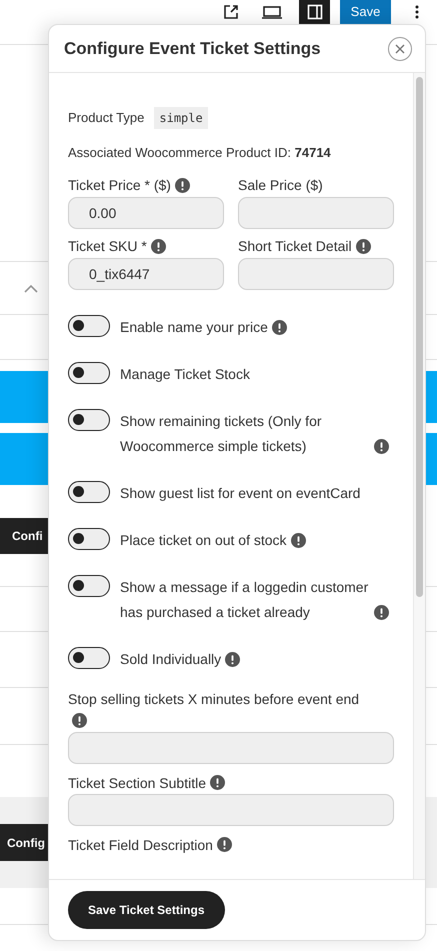 The height and width of the screenshot is (951, 437). What do you see at coordinates (194, 327) in the screenshot?
I see `toggle-label: Enable name your price` at bounding box center [194, 327].